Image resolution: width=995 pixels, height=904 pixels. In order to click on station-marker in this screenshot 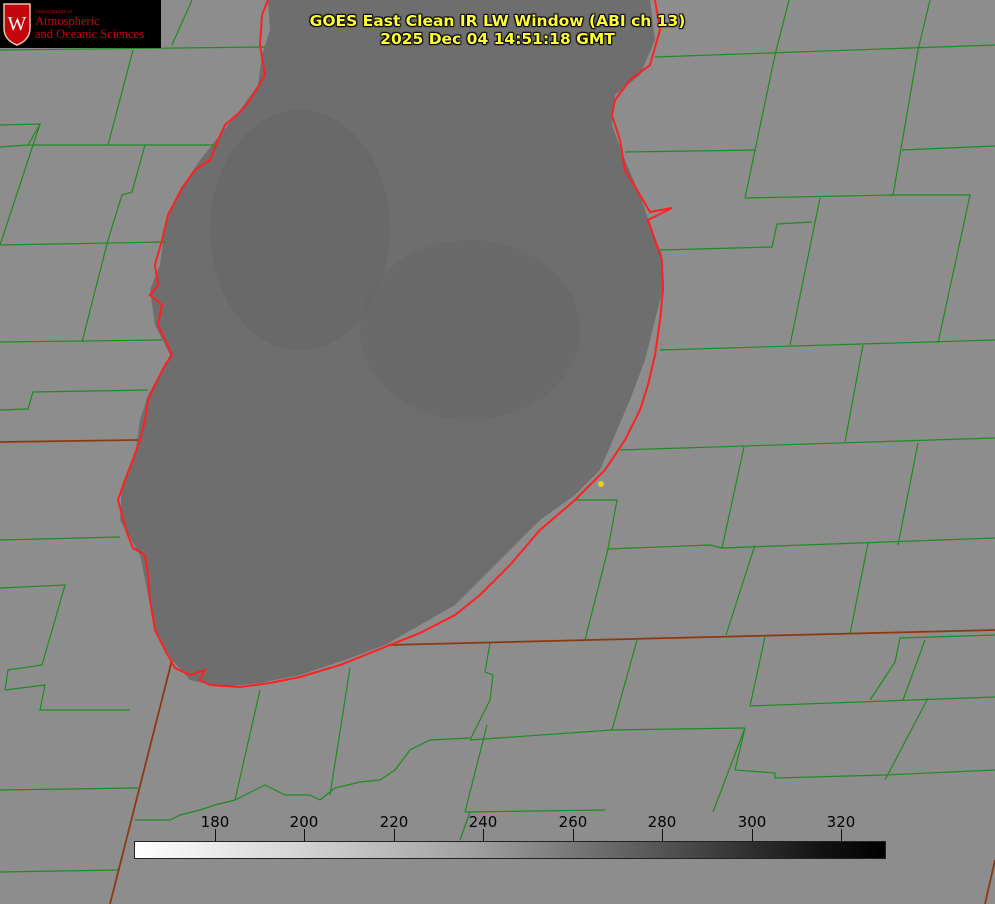, I will do `click(601, 484)`.